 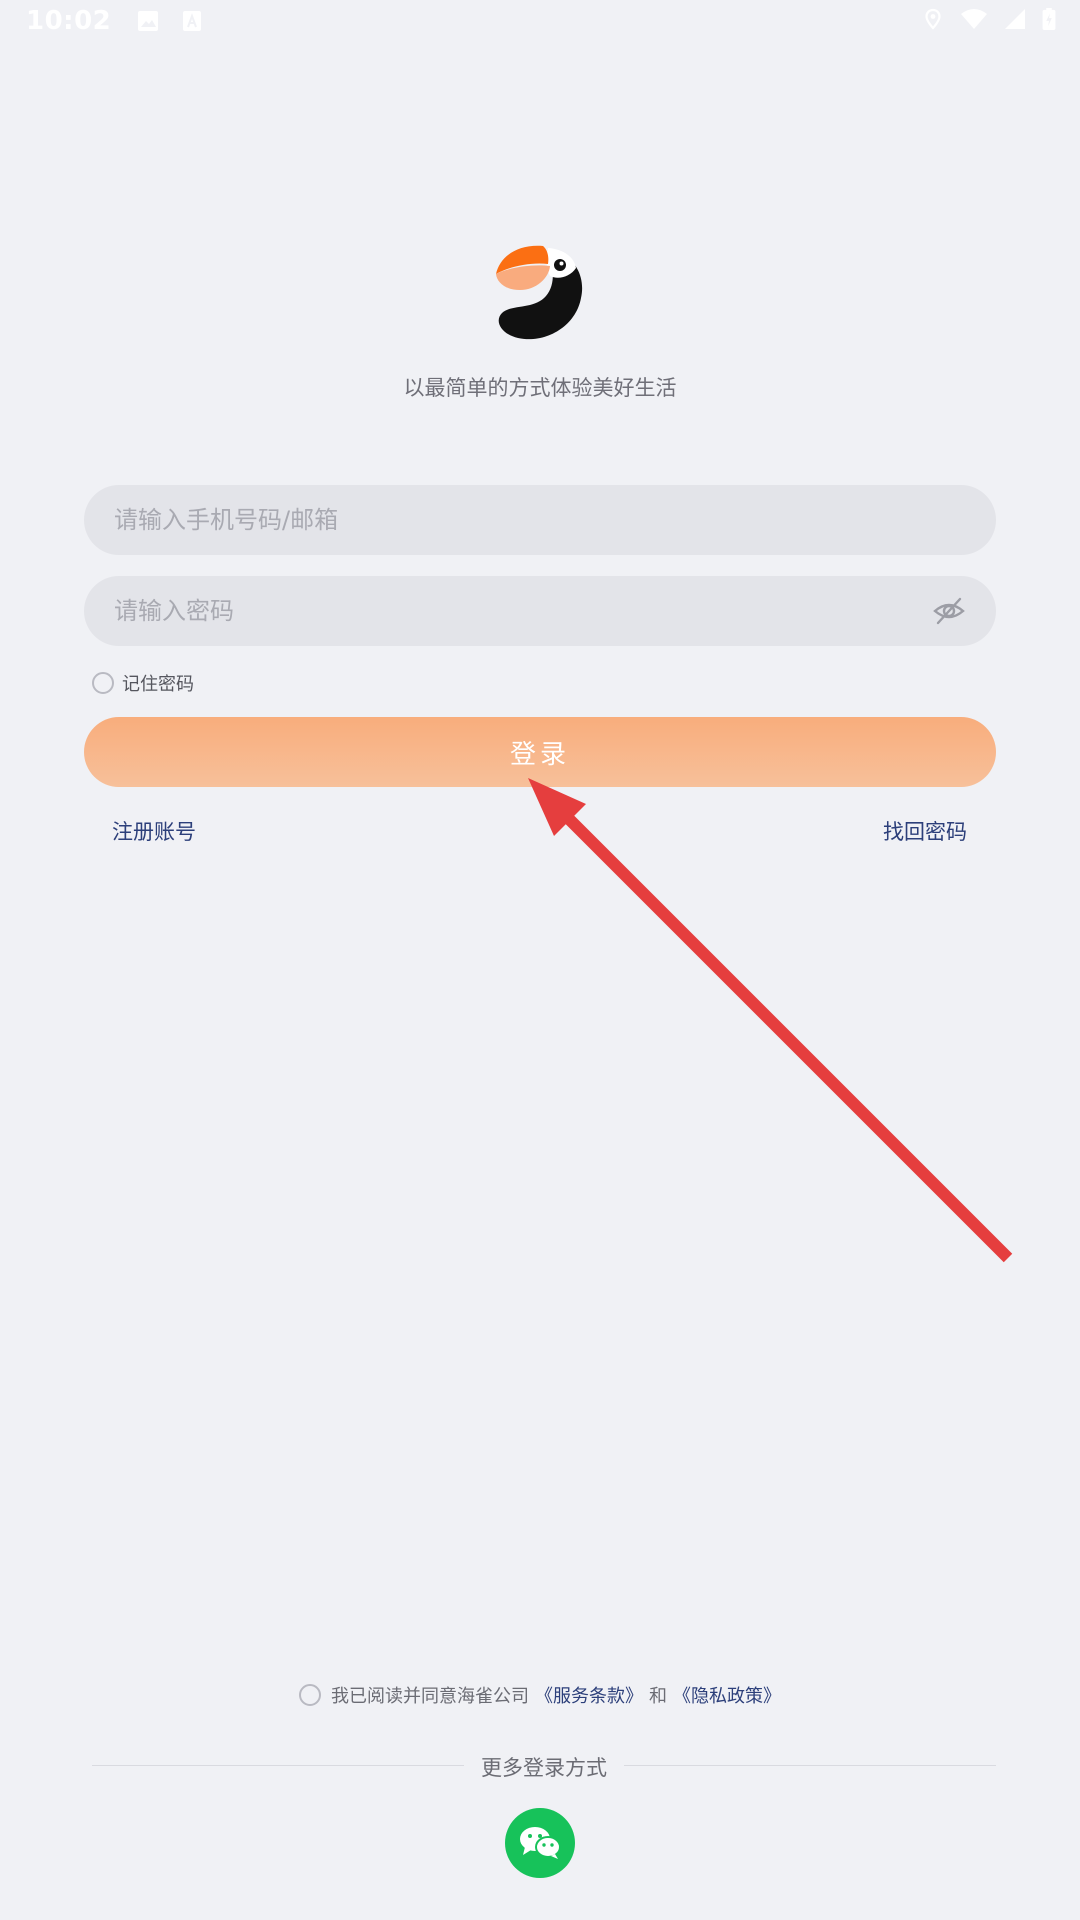 I want to click on password-field, so click(x=540, y=611).